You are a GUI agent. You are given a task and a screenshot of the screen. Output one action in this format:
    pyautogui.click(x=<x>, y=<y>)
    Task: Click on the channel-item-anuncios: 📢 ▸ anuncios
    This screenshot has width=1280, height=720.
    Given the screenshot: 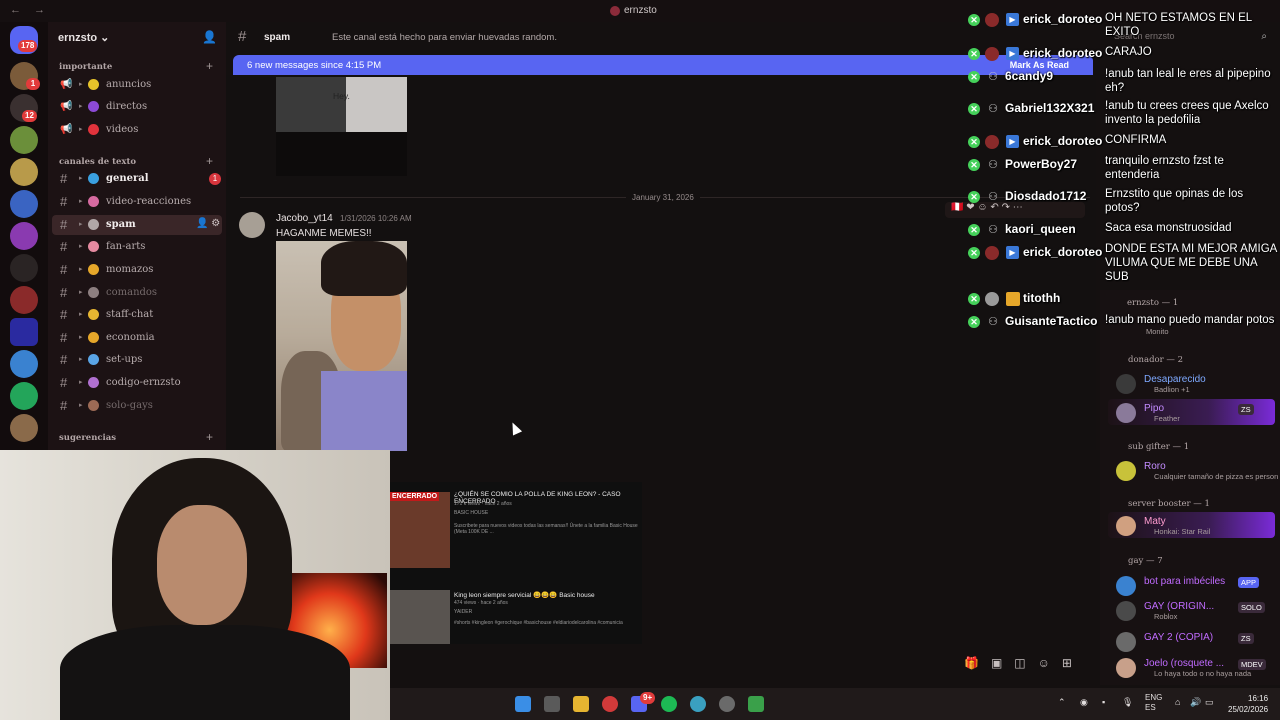 What is the action you would take?
    pyautogui.click(x=137, y=85)
    